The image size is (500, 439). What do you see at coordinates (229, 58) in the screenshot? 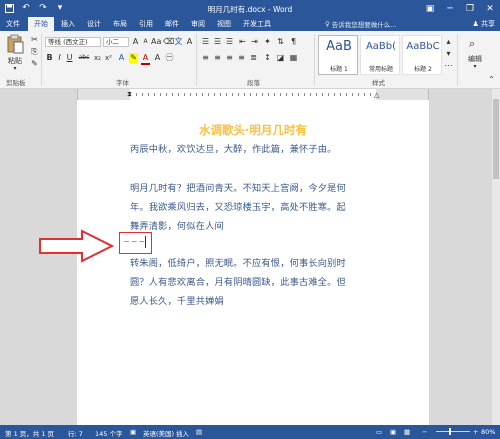
I see `align-right-icon: ≡` at bounding box center [229, 58].